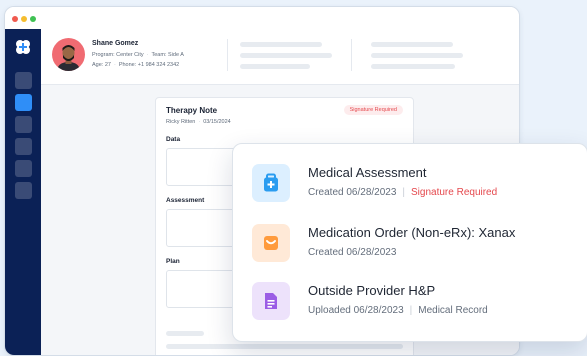 The image size is (587, 356). I want to click on document-meta: Created 06/28/2023, so click(352, 252).